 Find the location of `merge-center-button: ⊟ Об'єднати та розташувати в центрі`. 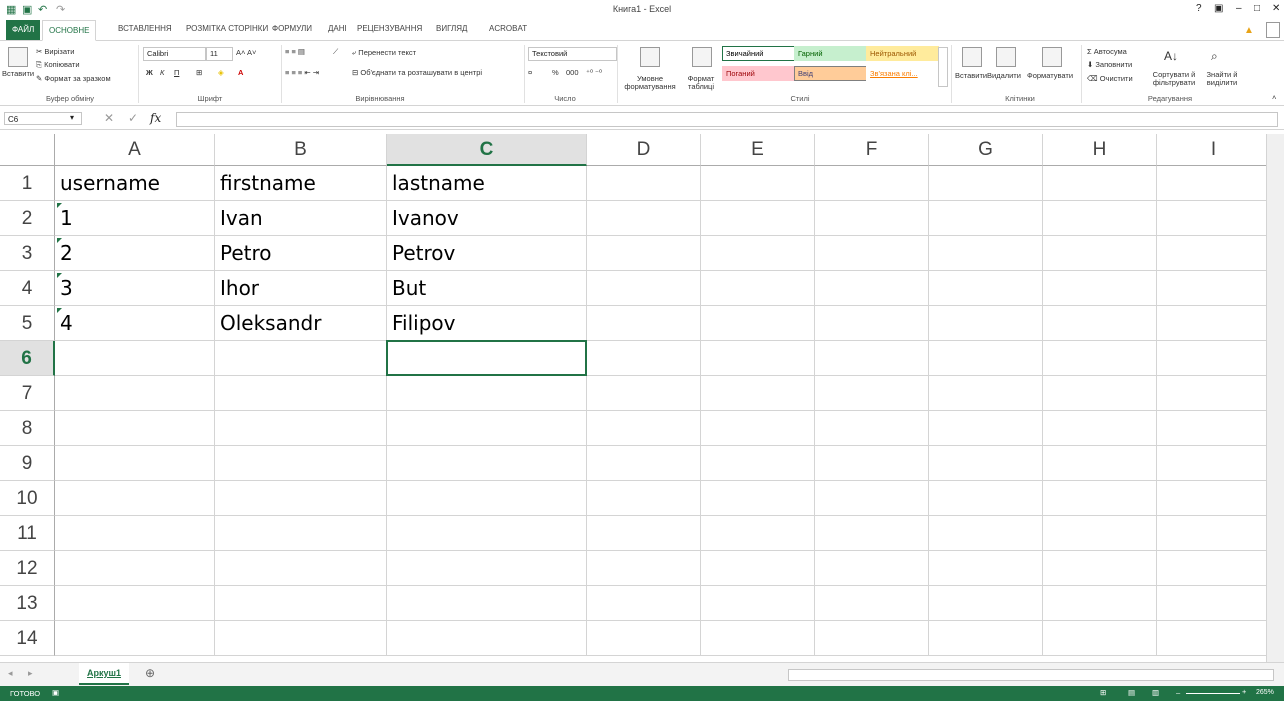

merge-center-button: ⊟ Об'єднати та розташувати в центрі is located at coordinates (417, 72).